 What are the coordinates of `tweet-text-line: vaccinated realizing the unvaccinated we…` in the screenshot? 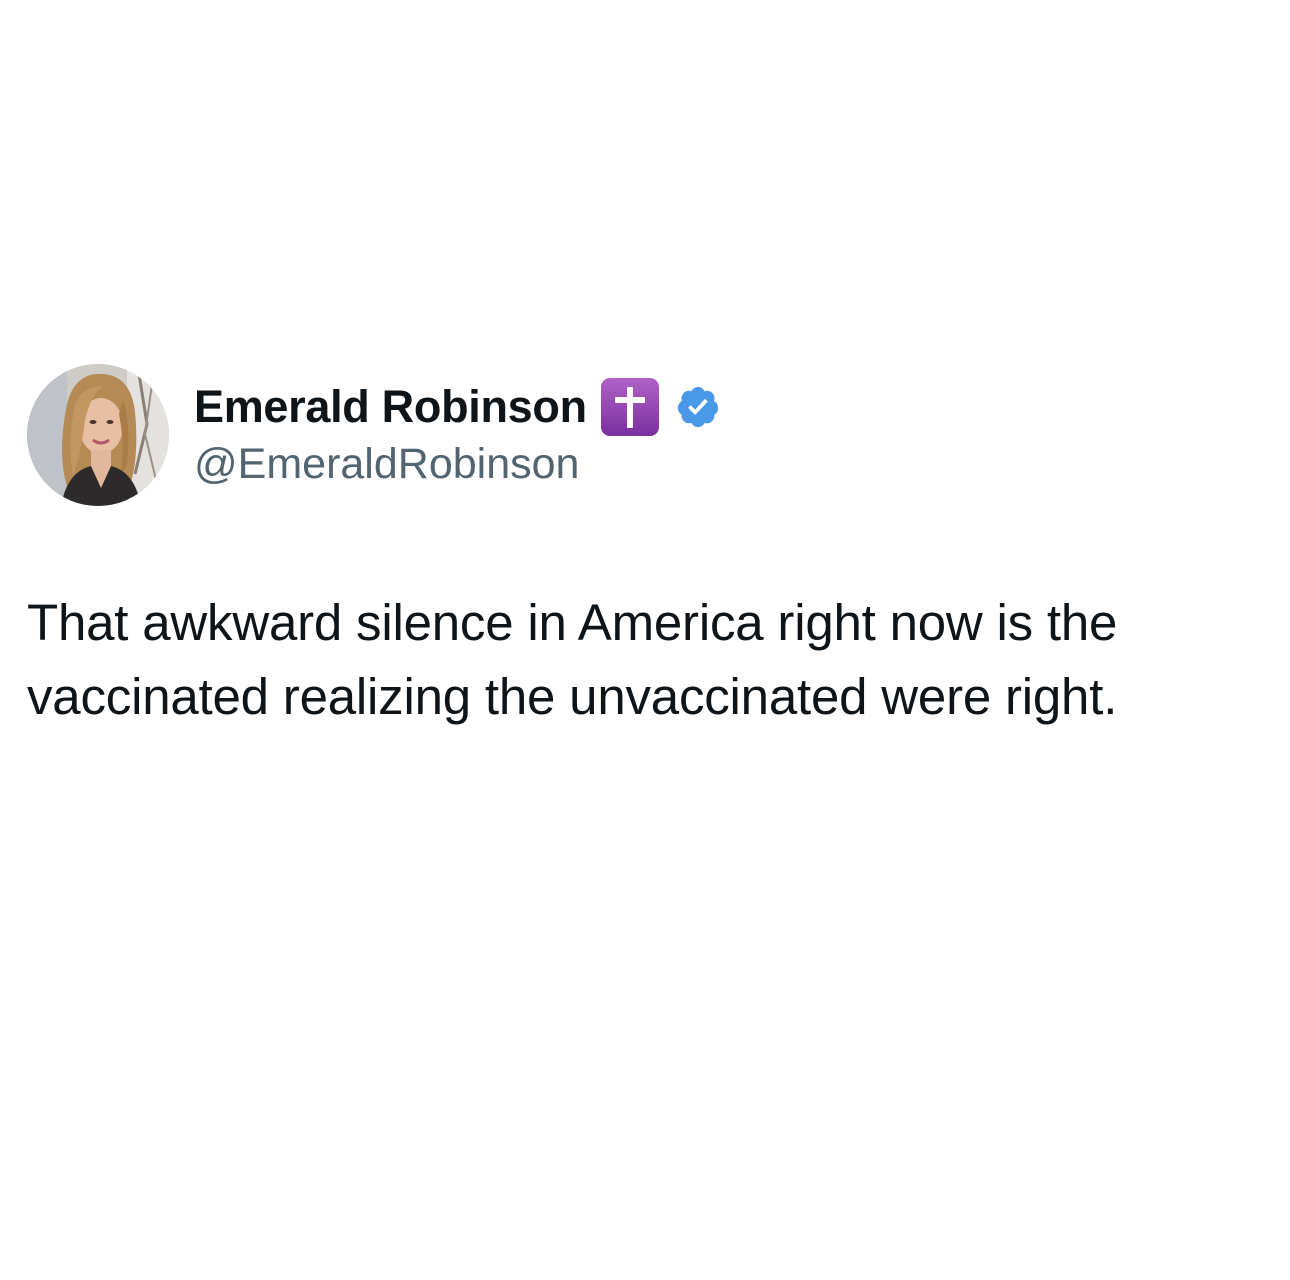 It's located at (572, 696).